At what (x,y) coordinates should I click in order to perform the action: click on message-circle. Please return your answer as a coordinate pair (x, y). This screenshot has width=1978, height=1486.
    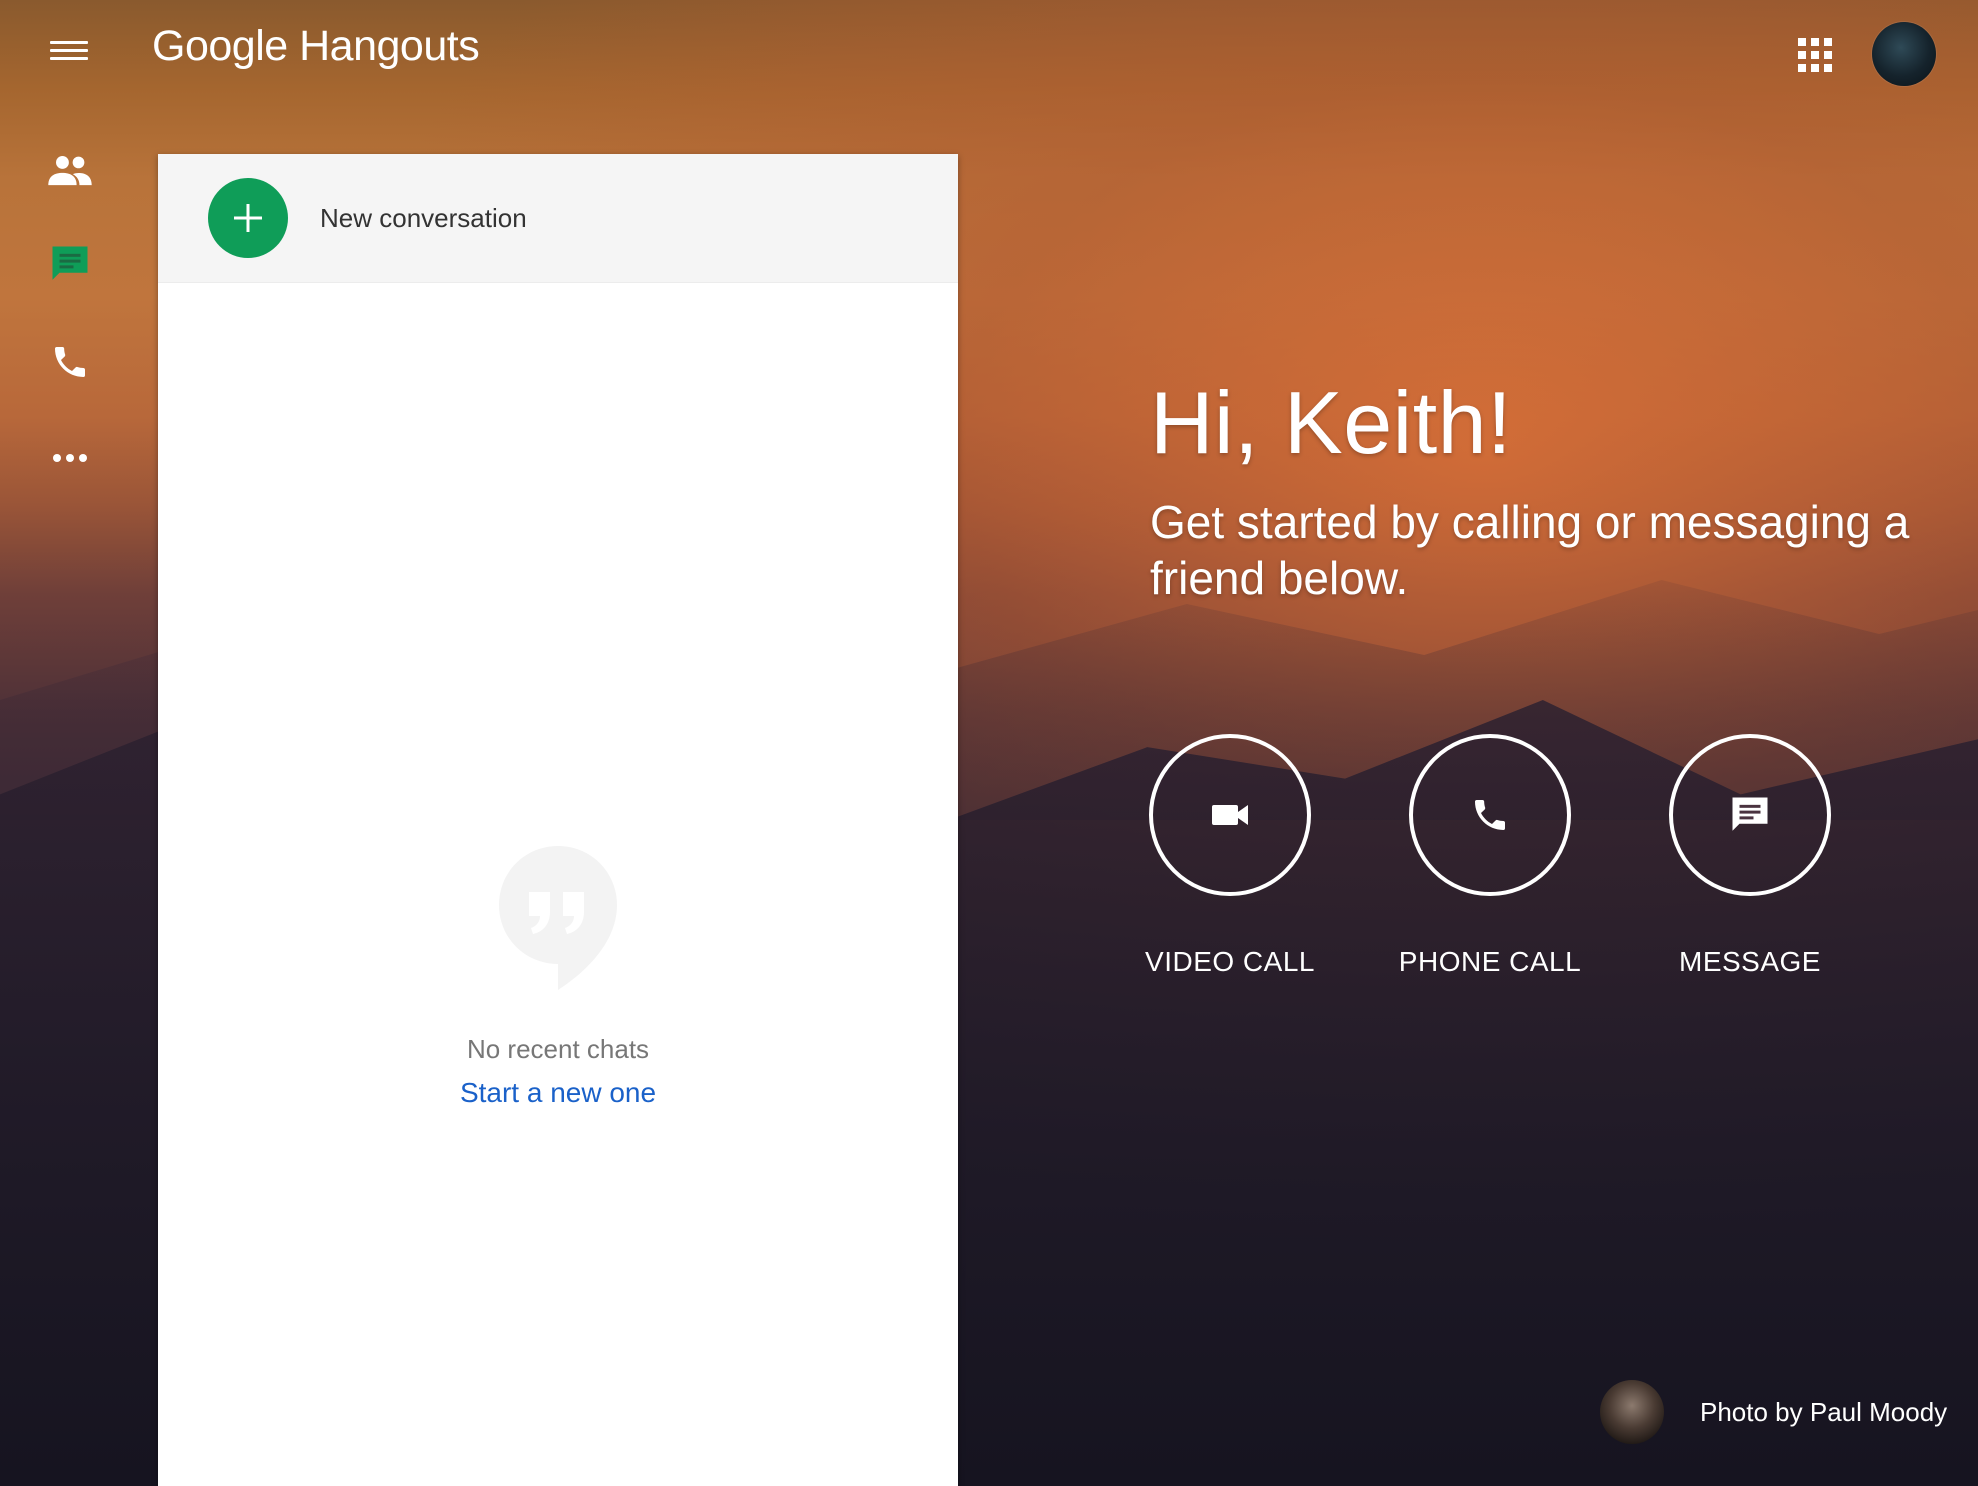
    Looking at the image, I should click on (1750, 815).